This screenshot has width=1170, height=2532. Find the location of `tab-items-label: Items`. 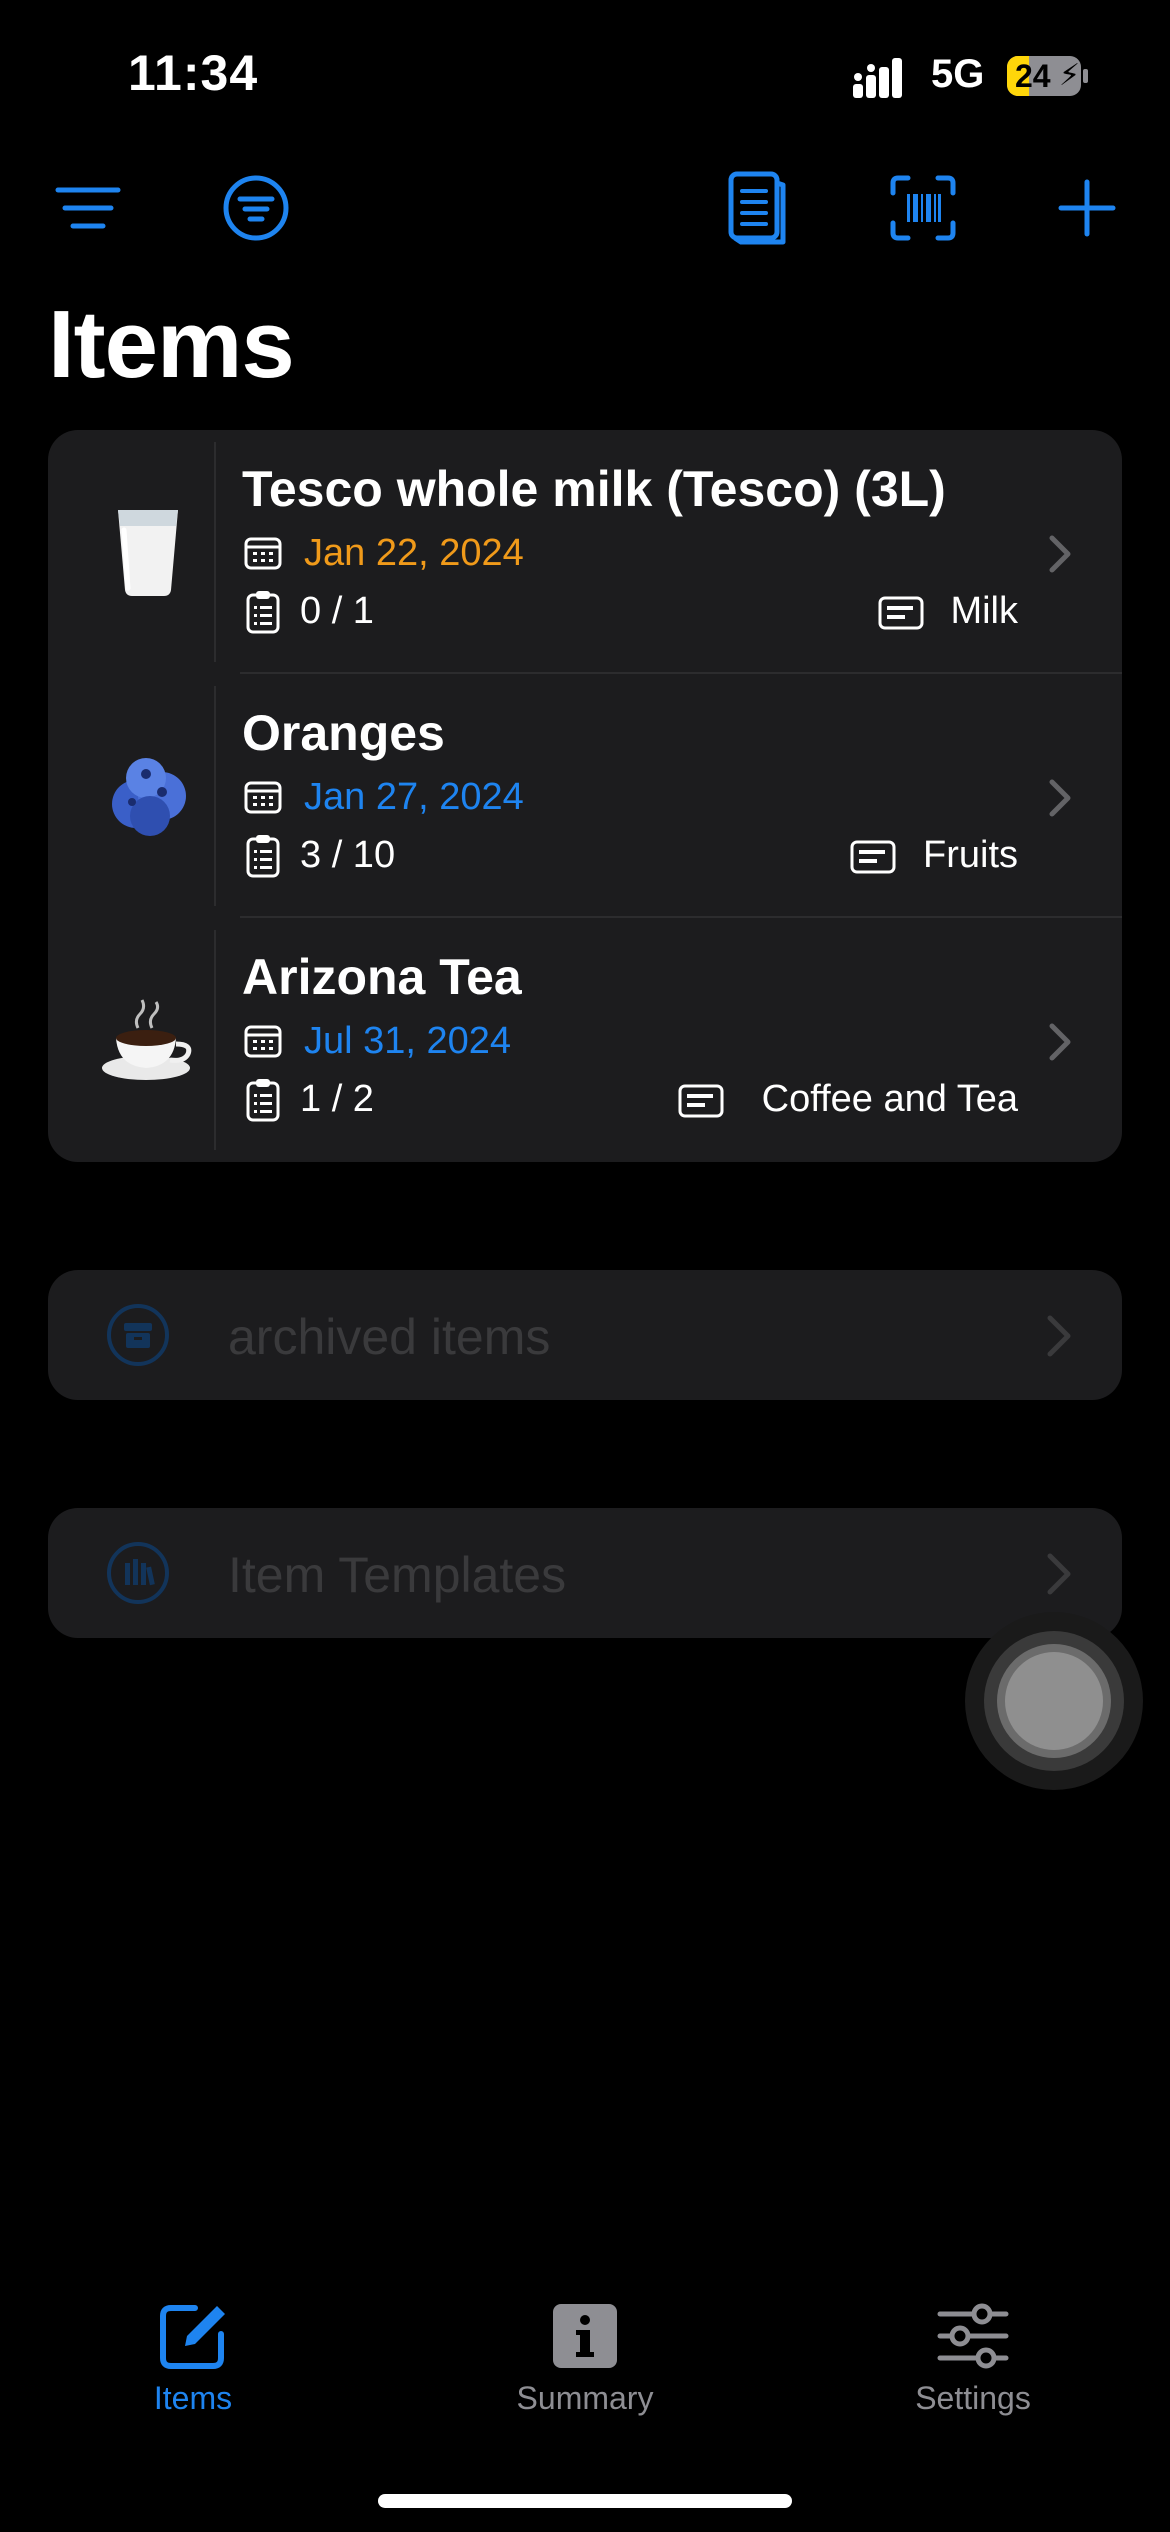

tab-items-label: Items is located at coordinates (193, 2398).